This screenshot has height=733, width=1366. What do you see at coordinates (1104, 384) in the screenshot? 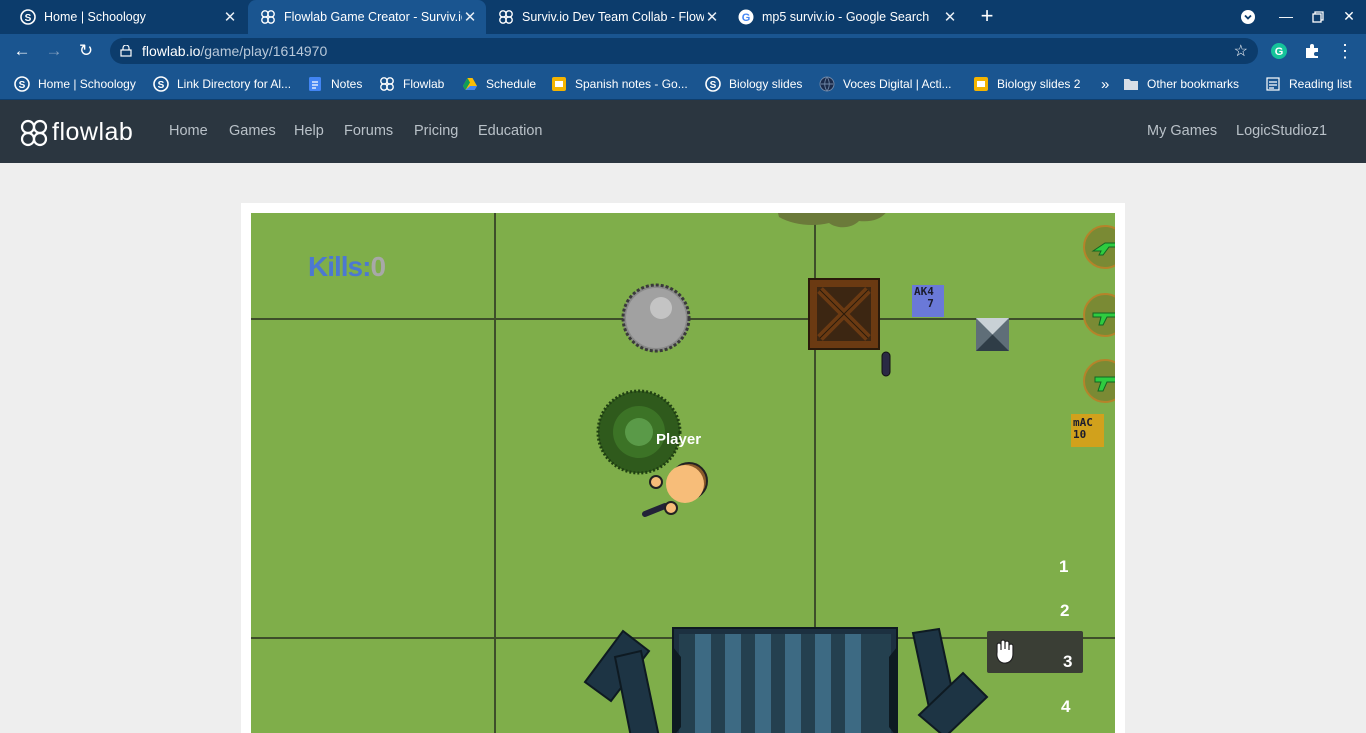
I see `pistol-icon` at bounding box center [1104, 384].